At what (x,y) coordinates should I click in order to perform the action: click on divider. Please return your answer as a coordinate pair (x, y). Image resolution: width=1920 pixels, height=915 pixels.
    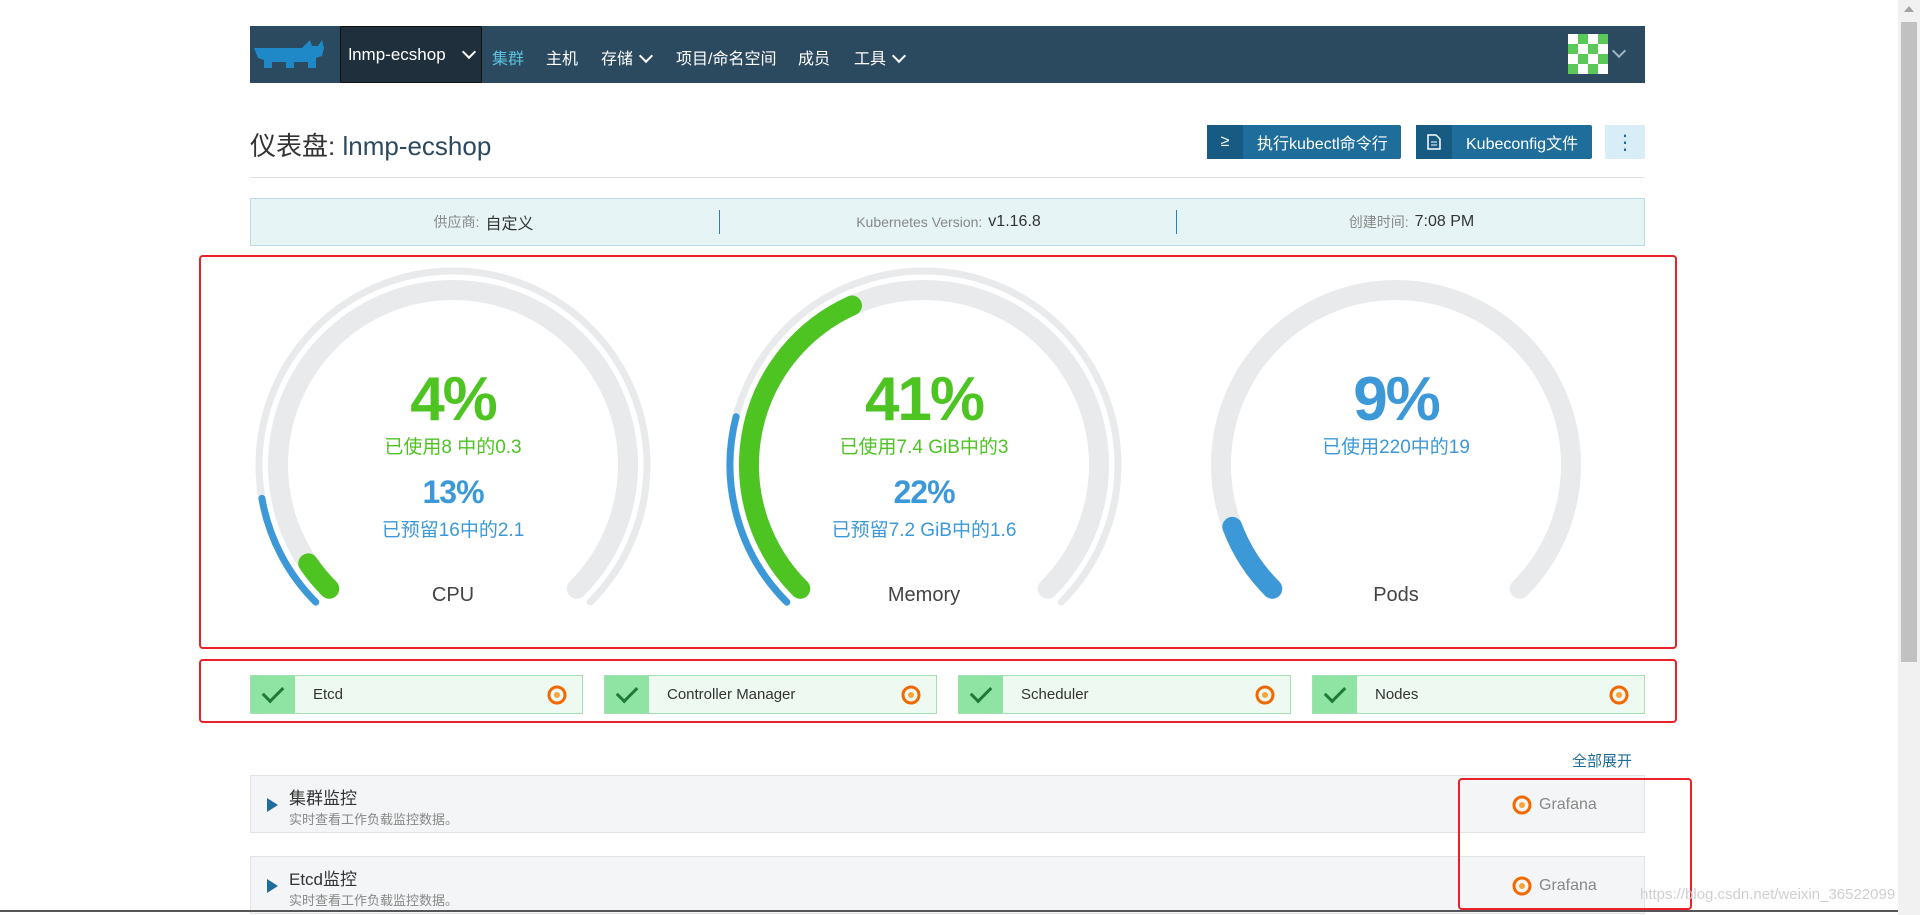
    Looking at the image, I should click on (949, 911).